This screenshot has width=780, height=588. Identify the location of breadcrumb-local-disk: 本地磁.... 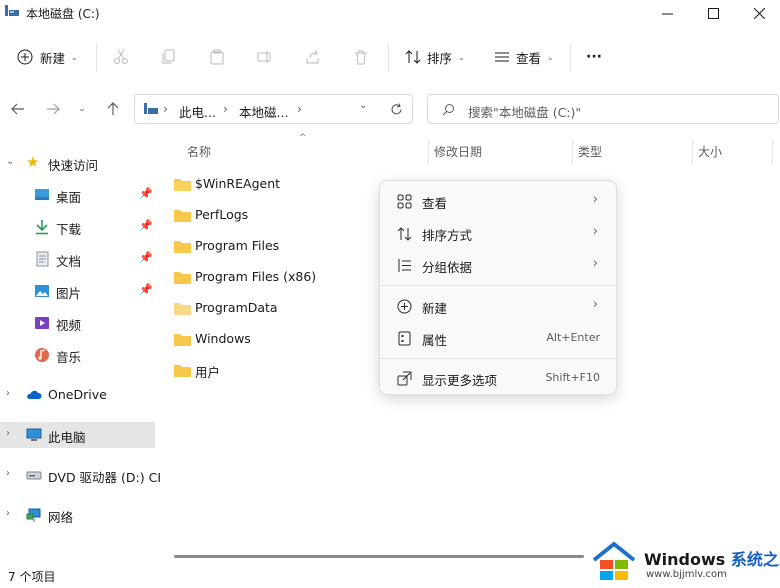
(263, 111).